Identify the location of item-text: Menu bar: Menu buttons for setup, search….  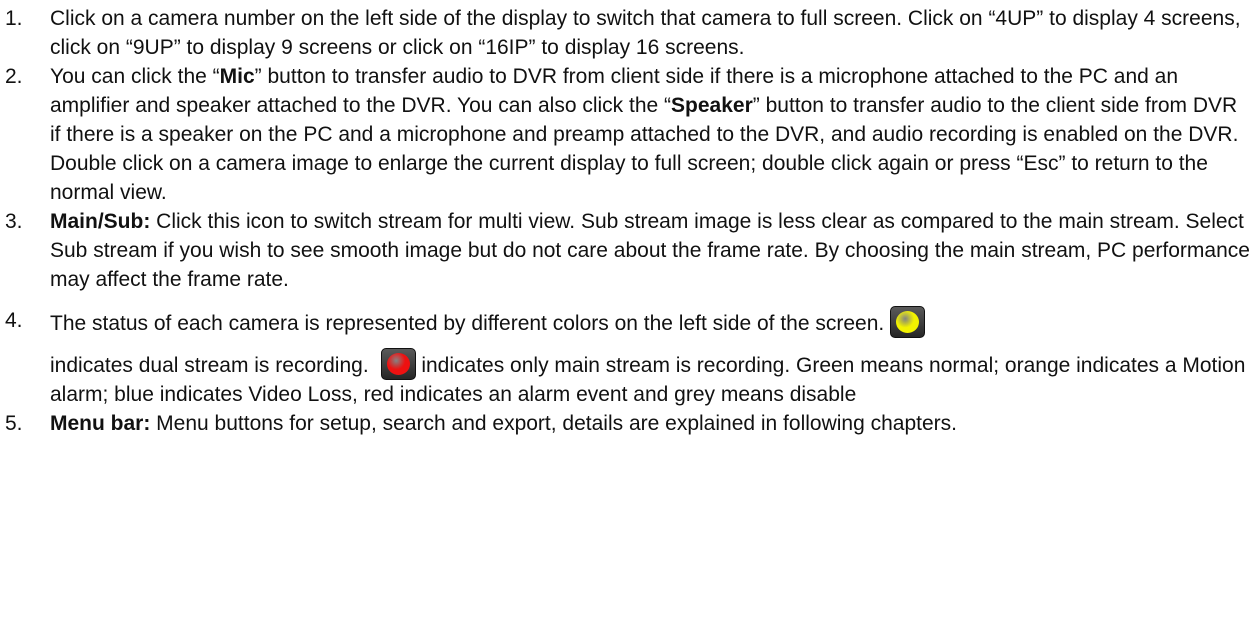
(503, 423).